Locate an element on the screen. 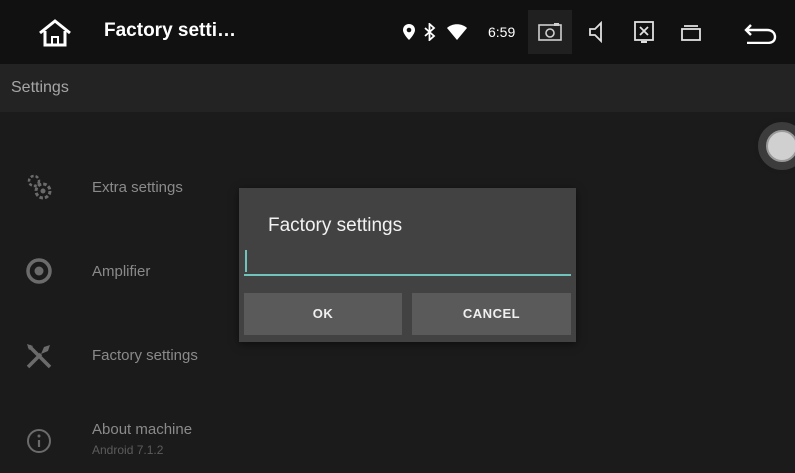 This screenshot has width=795, height=473. status-bar: Factory setti… 6:59 is located at coordinates (397, 32).